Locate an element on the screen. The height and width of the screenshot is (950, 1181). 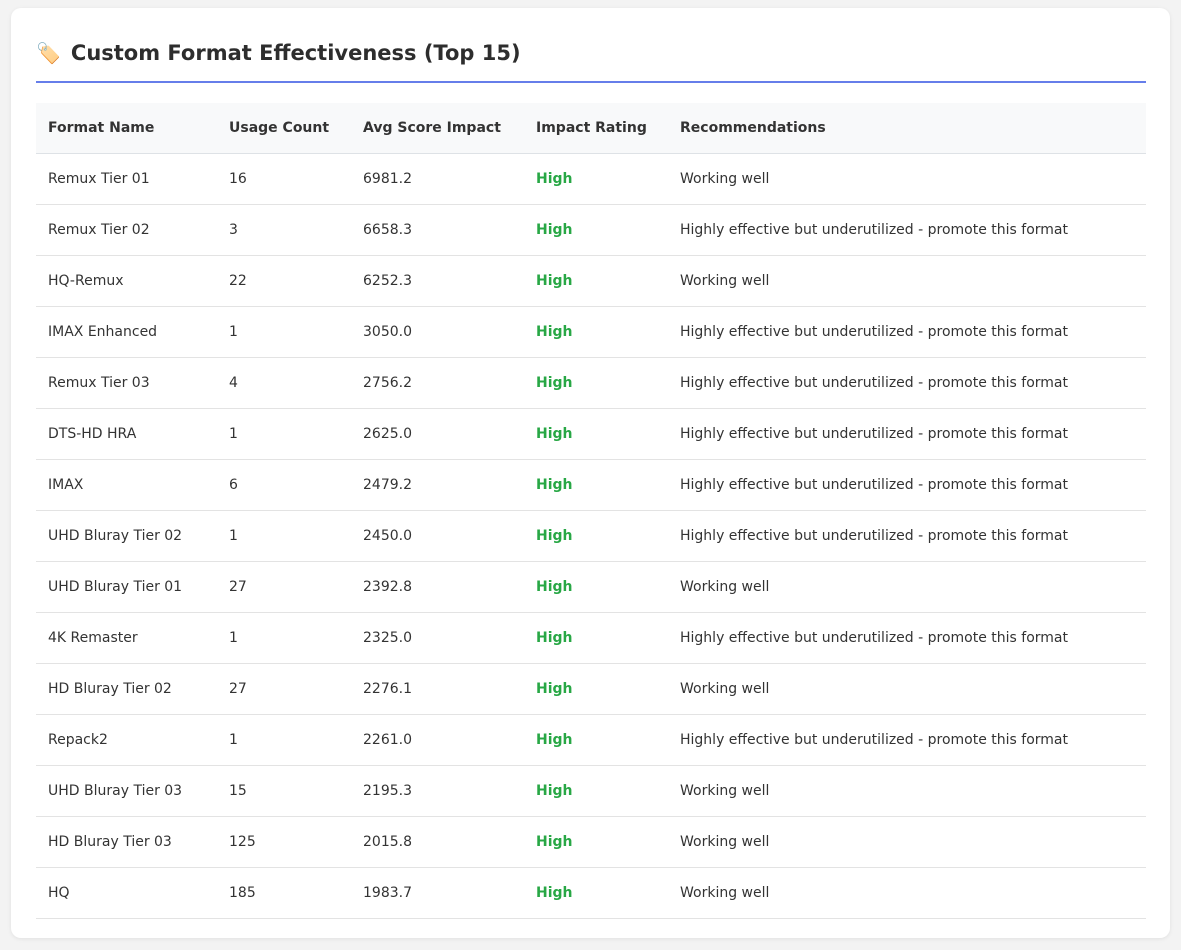
cell-usage-count: 6 is located at coordinates (284, 485).